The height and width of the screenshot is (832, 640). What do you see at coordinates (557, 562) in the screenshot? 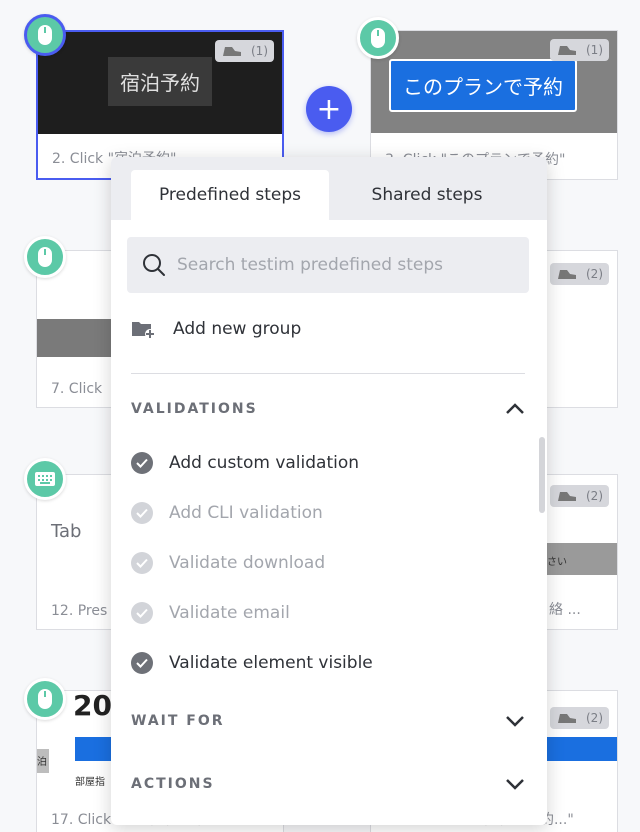
I see `thumbnail-text: さい` at bounding box center [557, 562].